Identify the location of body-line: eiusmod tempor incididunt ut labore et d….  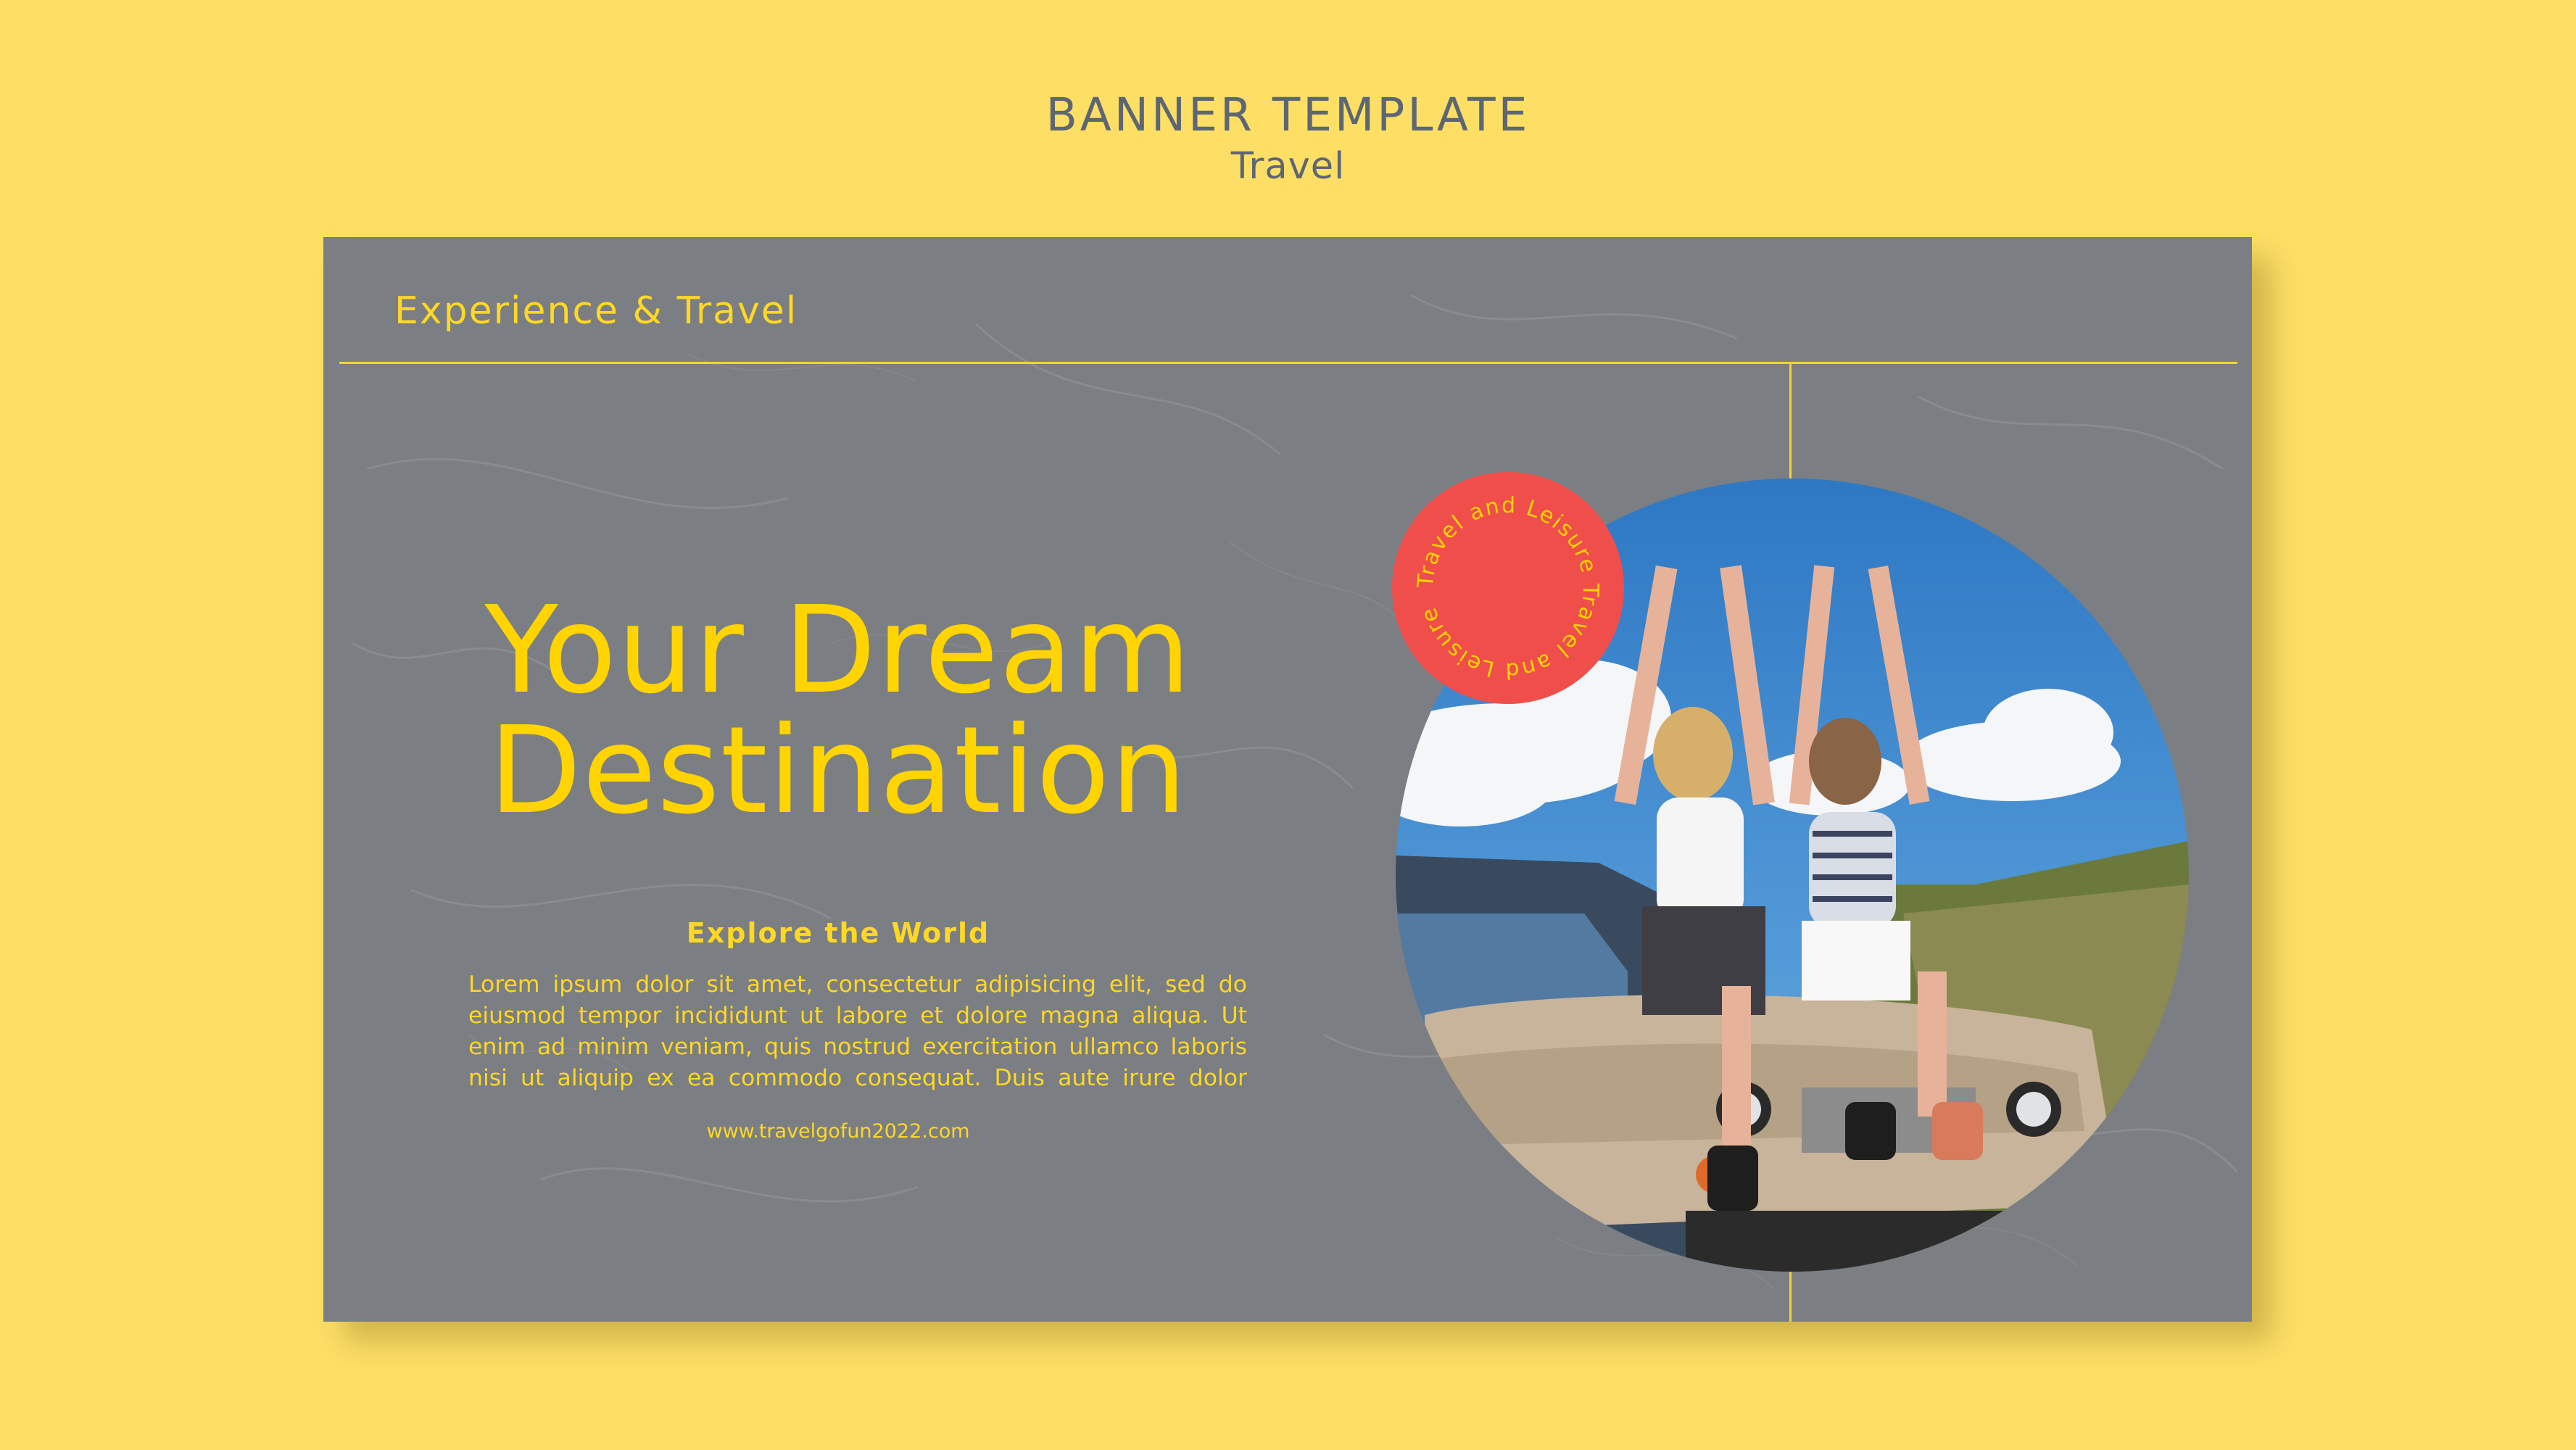
(858, 1016).